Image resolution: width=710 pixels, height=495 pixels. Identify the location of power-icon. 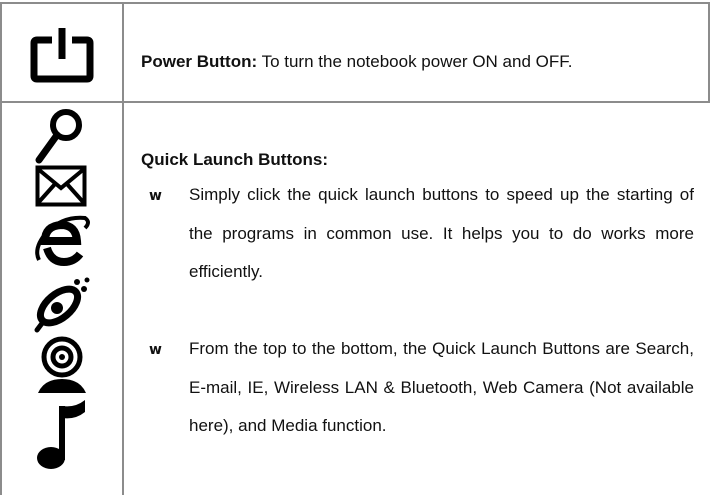
(62, 55).